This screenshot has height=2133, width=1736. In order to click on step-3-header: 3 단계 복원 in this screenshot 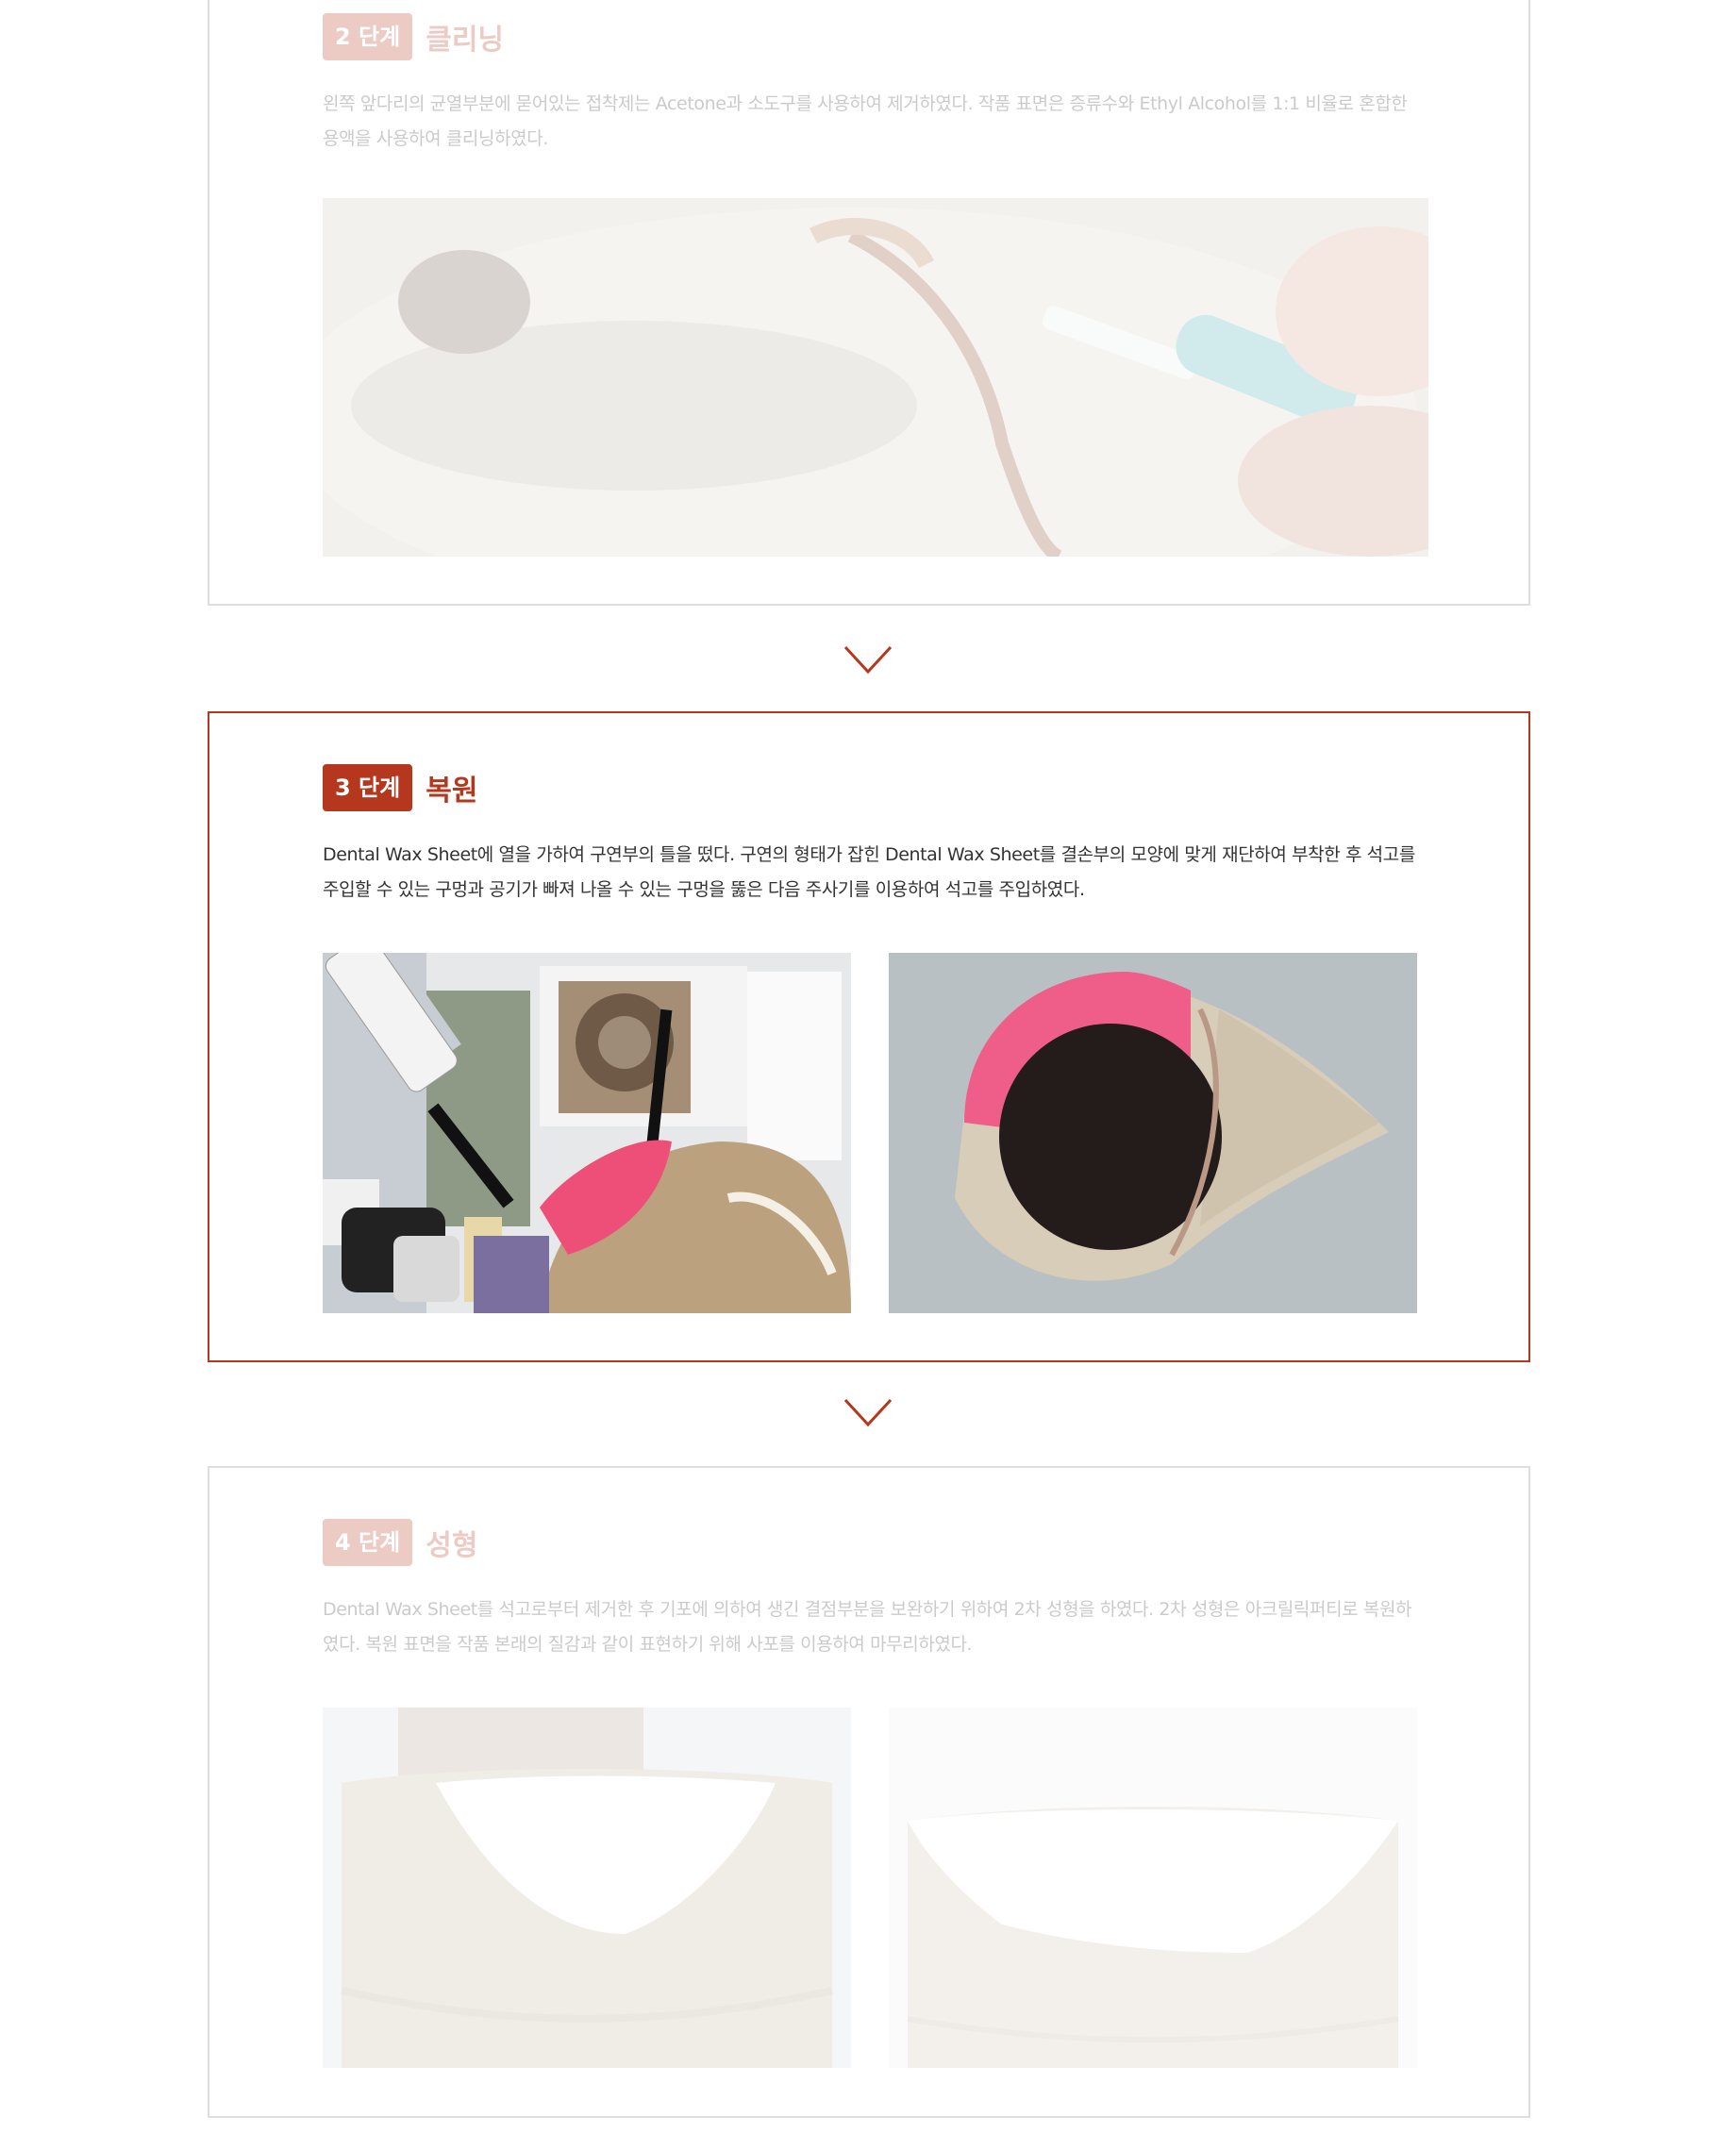, I will do `click(400, 787)`.